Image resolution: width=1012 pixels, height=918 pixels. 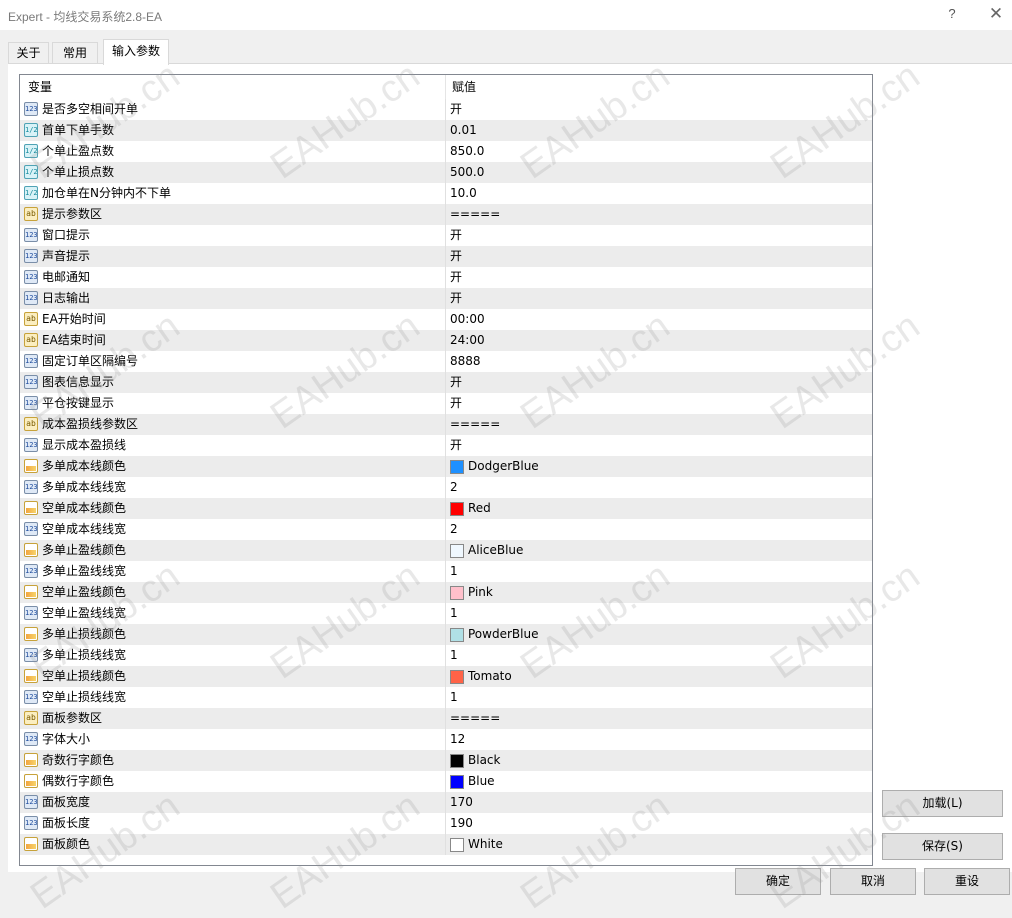 I want to click on table-row: 123 空单止损线线宽 1, so click(x=446, y=697).